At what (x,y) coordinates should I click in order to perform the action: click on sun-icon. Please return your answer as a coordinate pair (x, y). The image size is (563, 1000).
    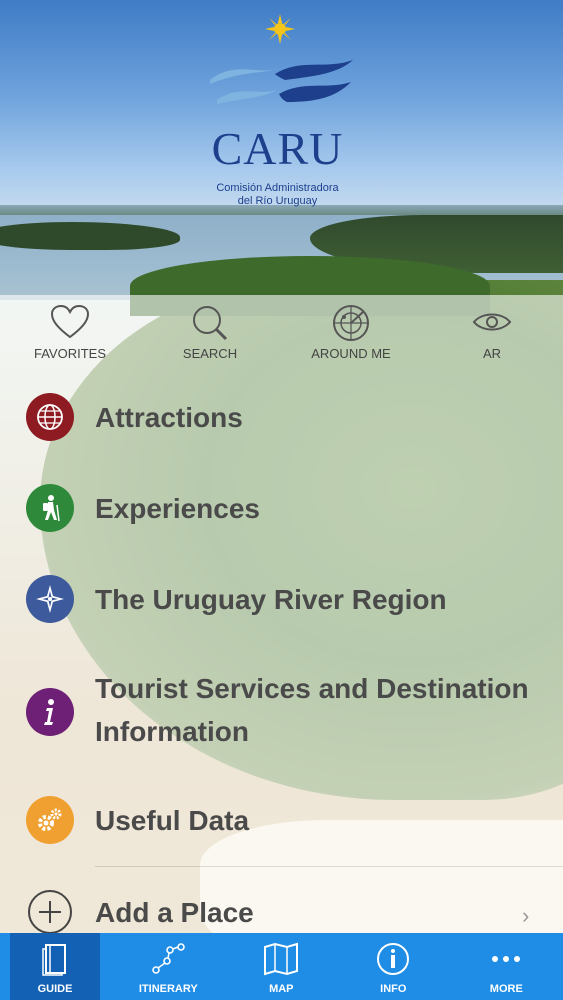
    Looking at the image, I should click on (280, 29).